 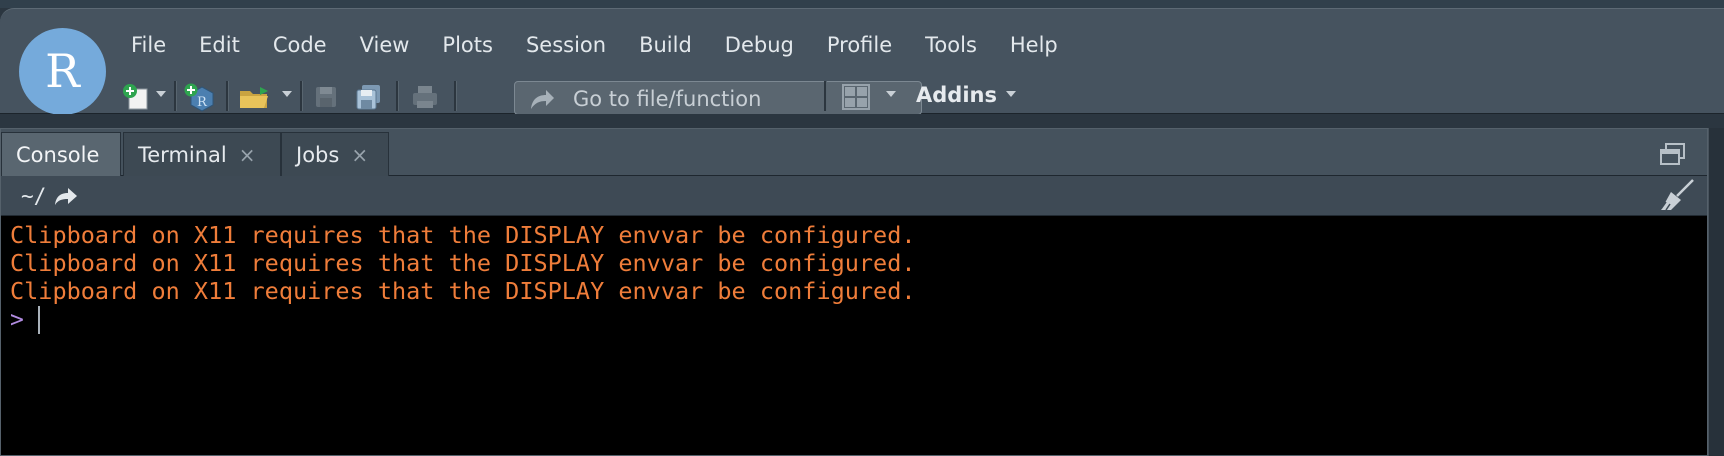 I want to click on print-icon, so click(x=425, y=97).